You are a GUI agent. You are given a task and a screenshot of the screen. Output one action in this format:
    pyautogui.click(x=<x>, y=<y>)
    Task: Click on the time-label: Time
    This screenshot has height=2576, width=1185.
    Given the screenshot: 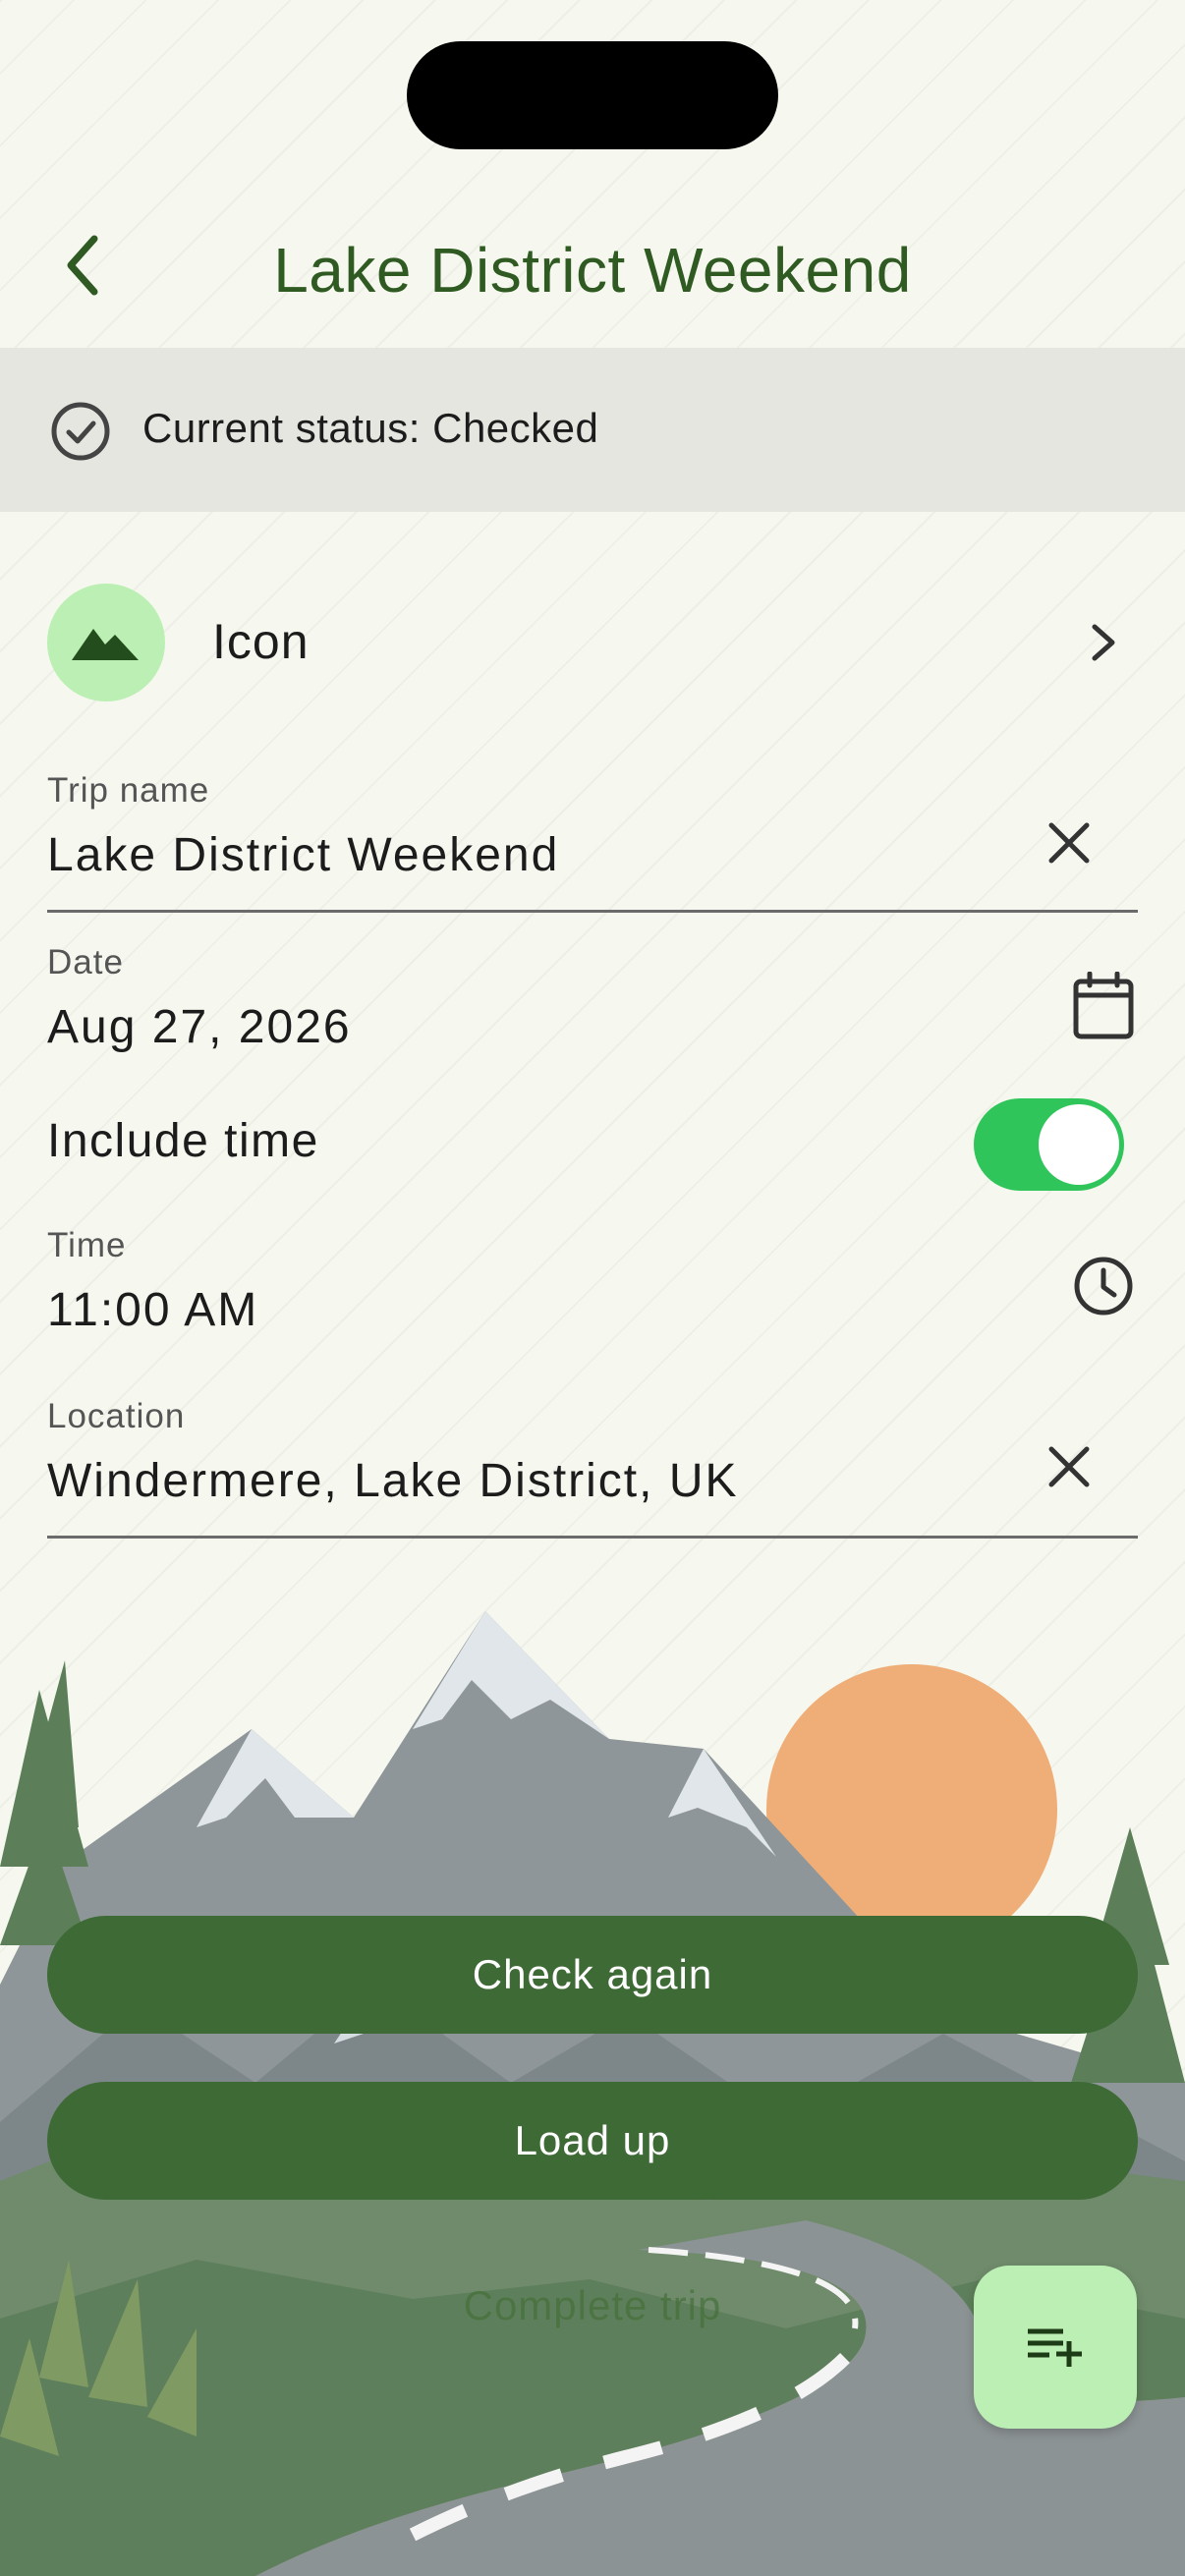 What is the action you would take?
    pyautogui.click(x=87, y=1245)
    